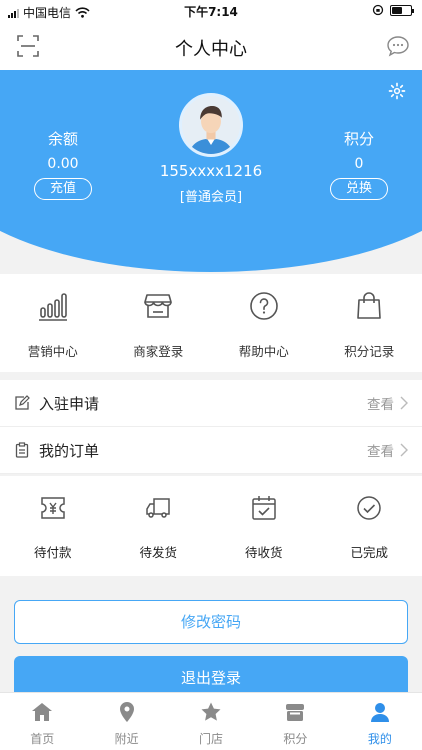 Image resolution: width=422 pixels, height=750 pixels. Describe the element at coordinates (52, 307) in the screenshot. I see `bar-chart-icon` at that location.